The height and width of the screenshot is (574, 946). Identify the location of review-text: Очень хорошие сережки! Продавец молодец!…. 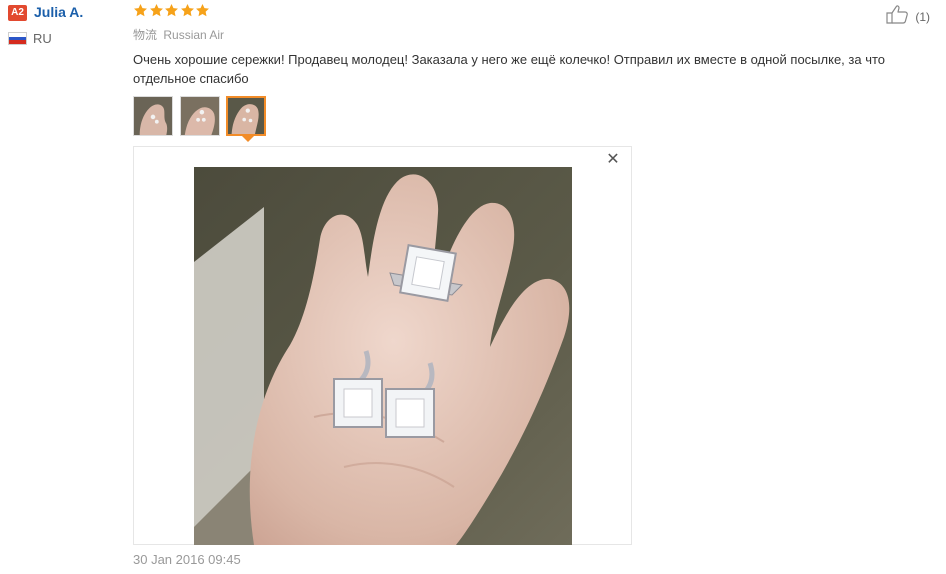
(509, 69).